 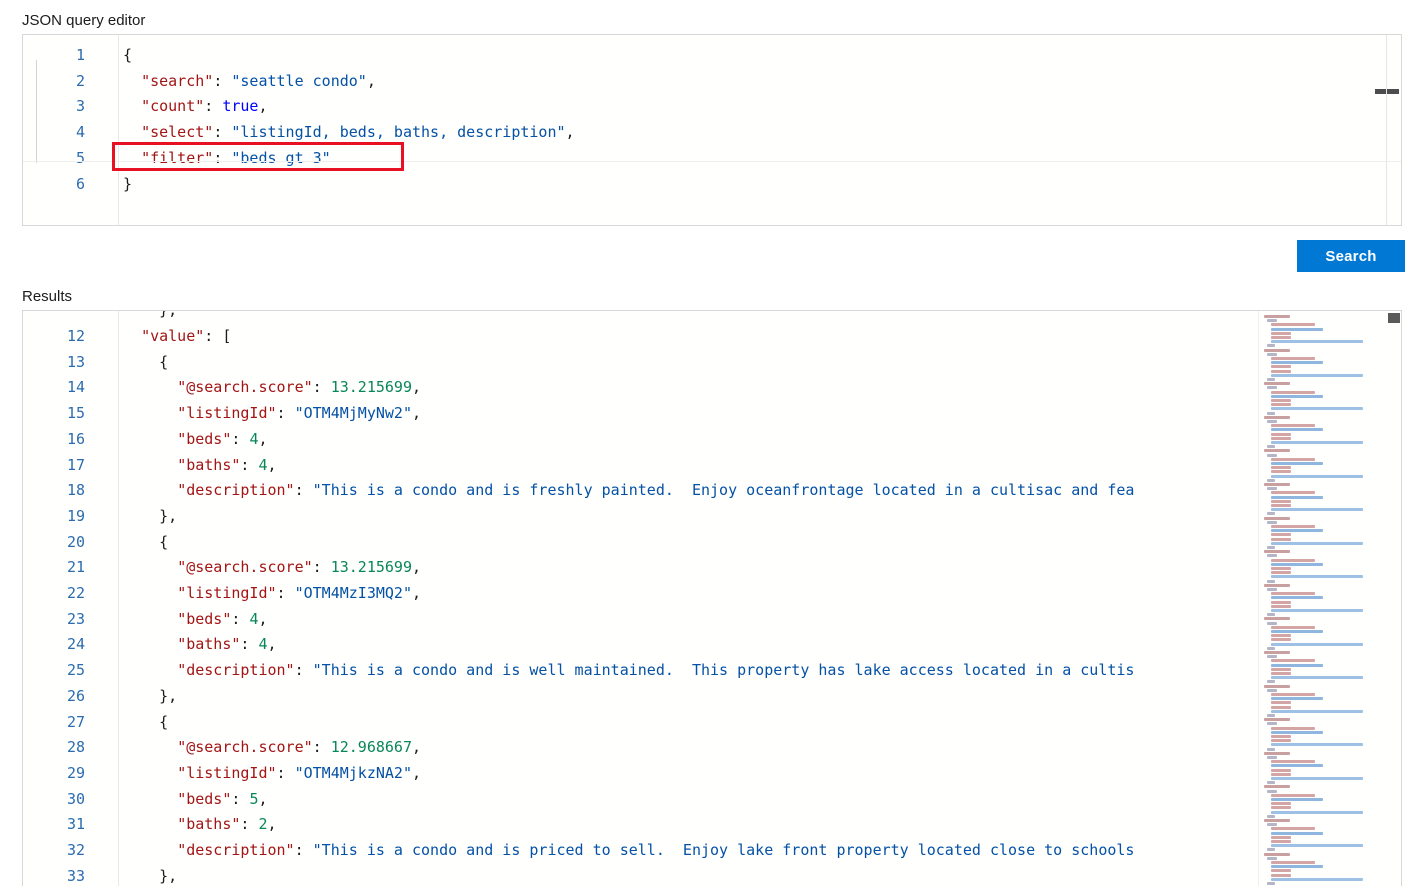 I want to click on code-token: "count", so click(x=173, y=106).